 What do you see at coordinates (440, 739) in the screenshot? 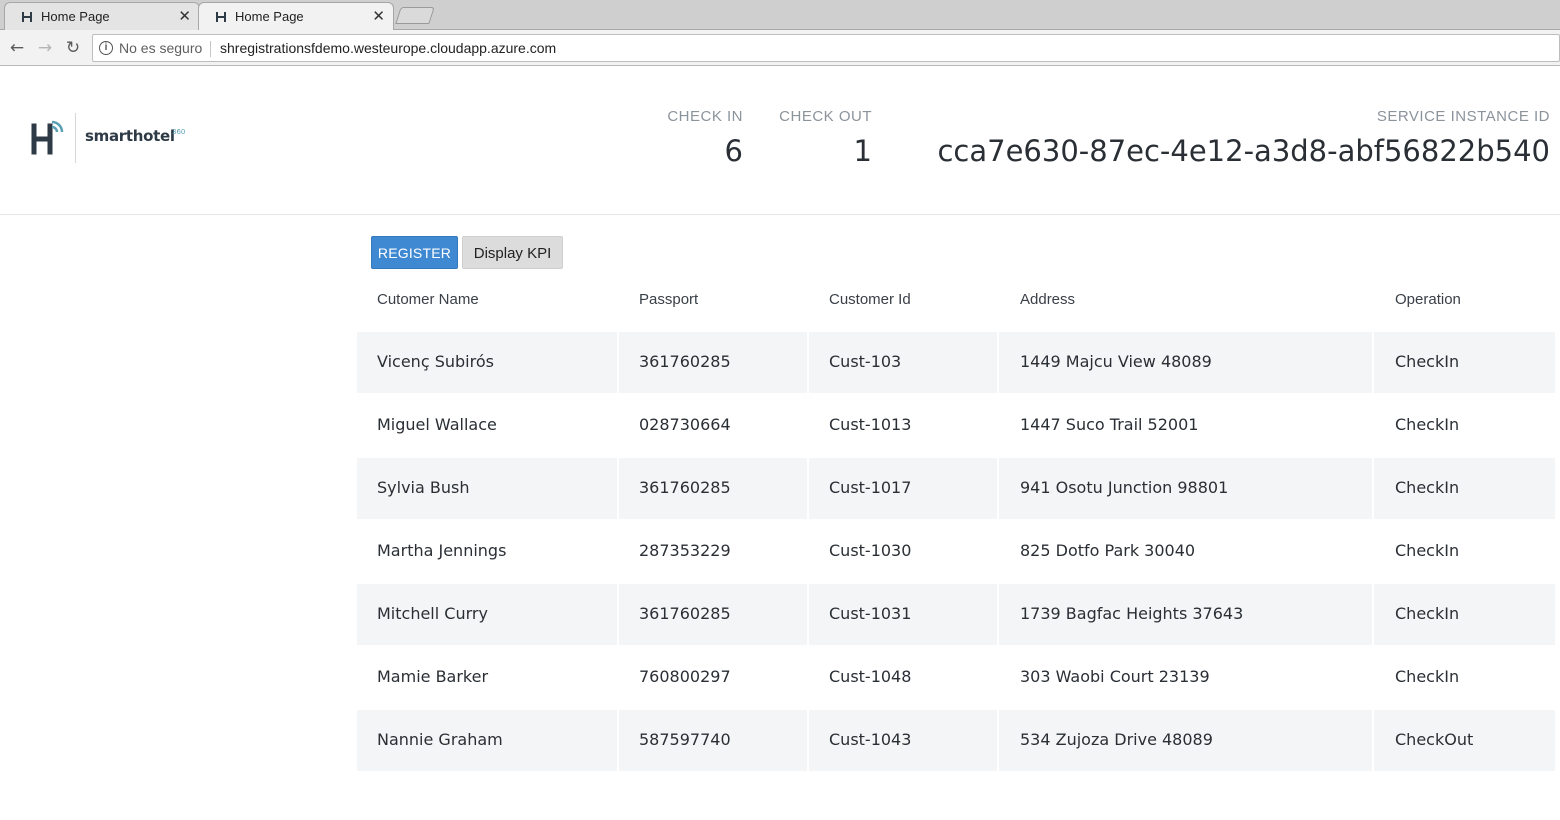
I see `cell-customer-name: Nannie Graham` at bounding box center [440, 739].